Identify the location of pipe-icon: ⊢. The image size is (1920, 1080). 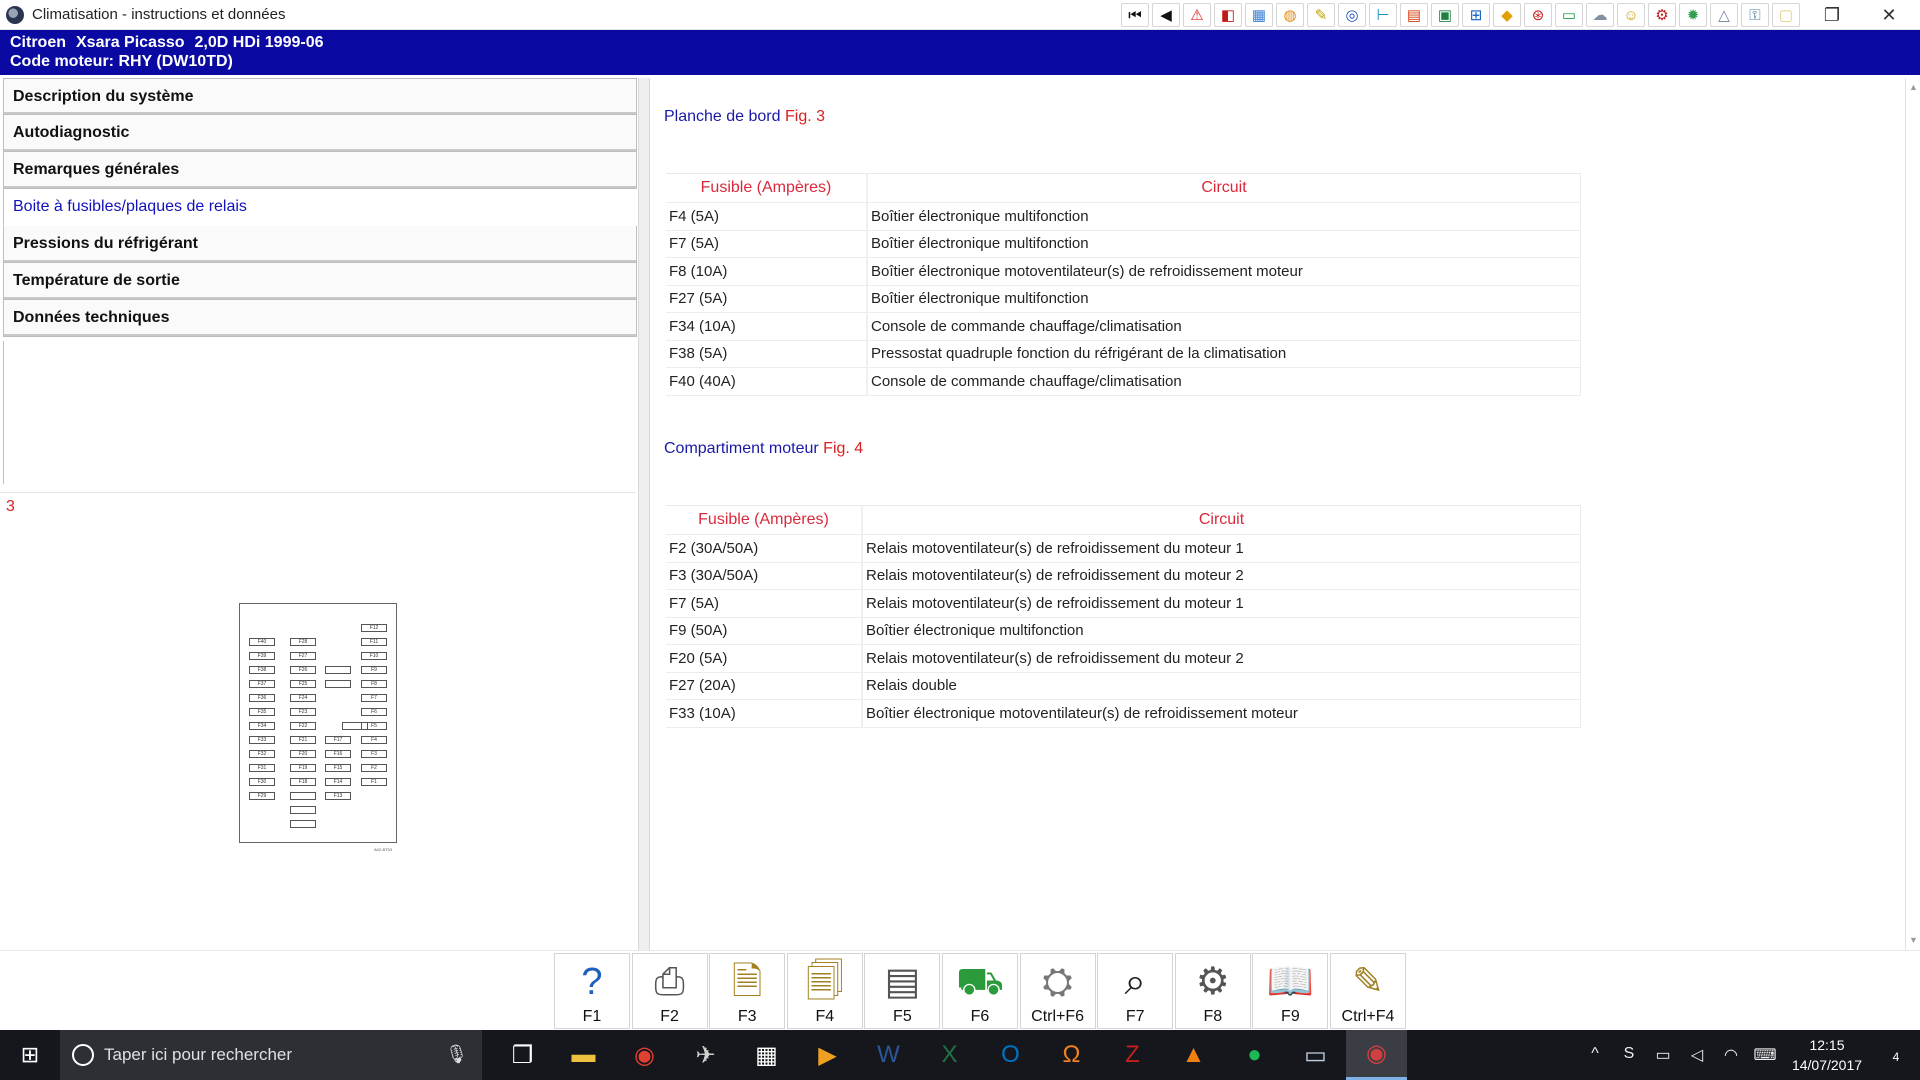
(1383, 15).